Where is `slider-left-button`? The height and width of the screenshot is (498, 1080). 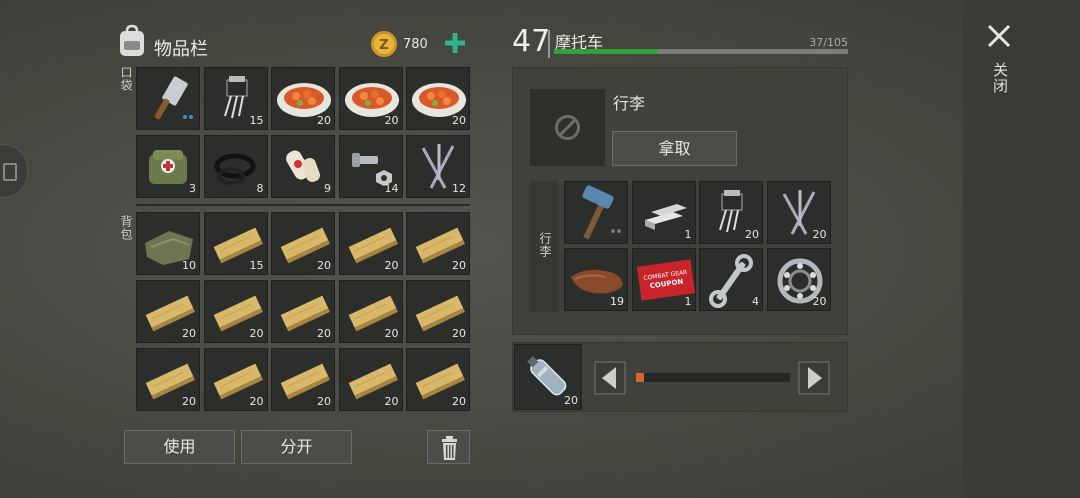 slider-left-button is located at coordinates (610, 380).